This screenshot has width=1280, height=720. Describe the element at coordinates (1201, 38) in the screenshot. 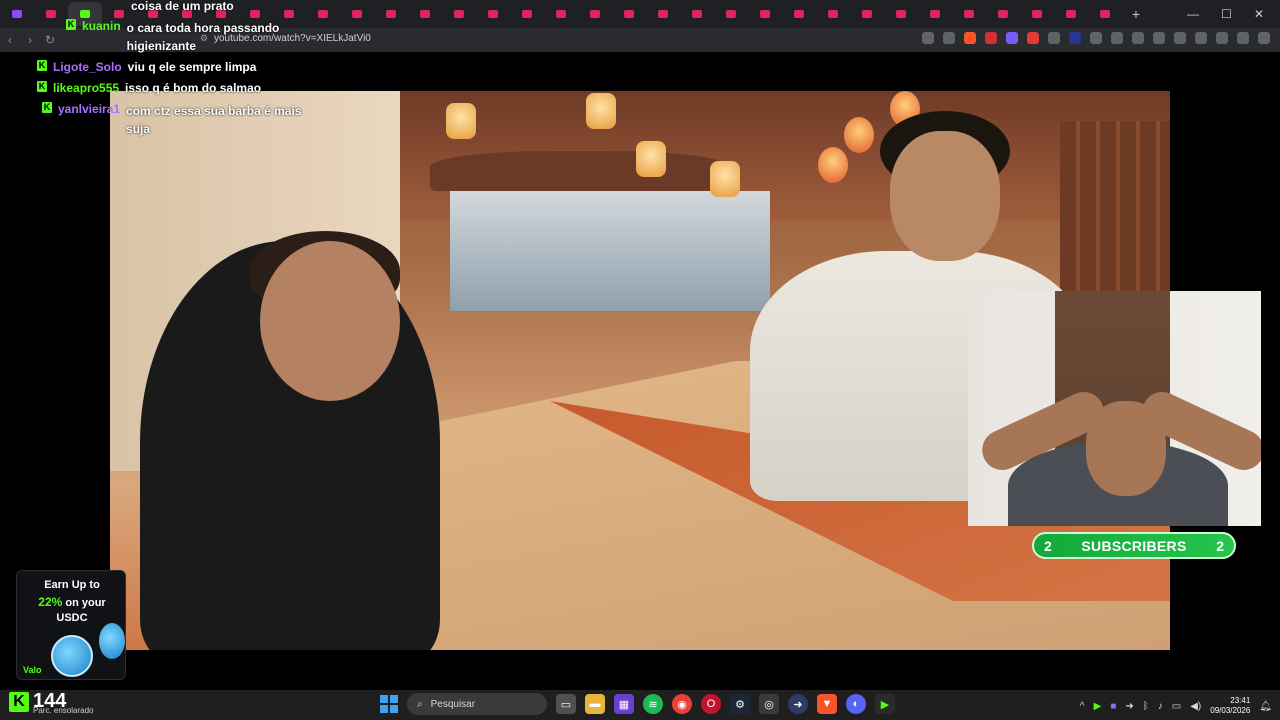

I see `wallet-icon` at that location.